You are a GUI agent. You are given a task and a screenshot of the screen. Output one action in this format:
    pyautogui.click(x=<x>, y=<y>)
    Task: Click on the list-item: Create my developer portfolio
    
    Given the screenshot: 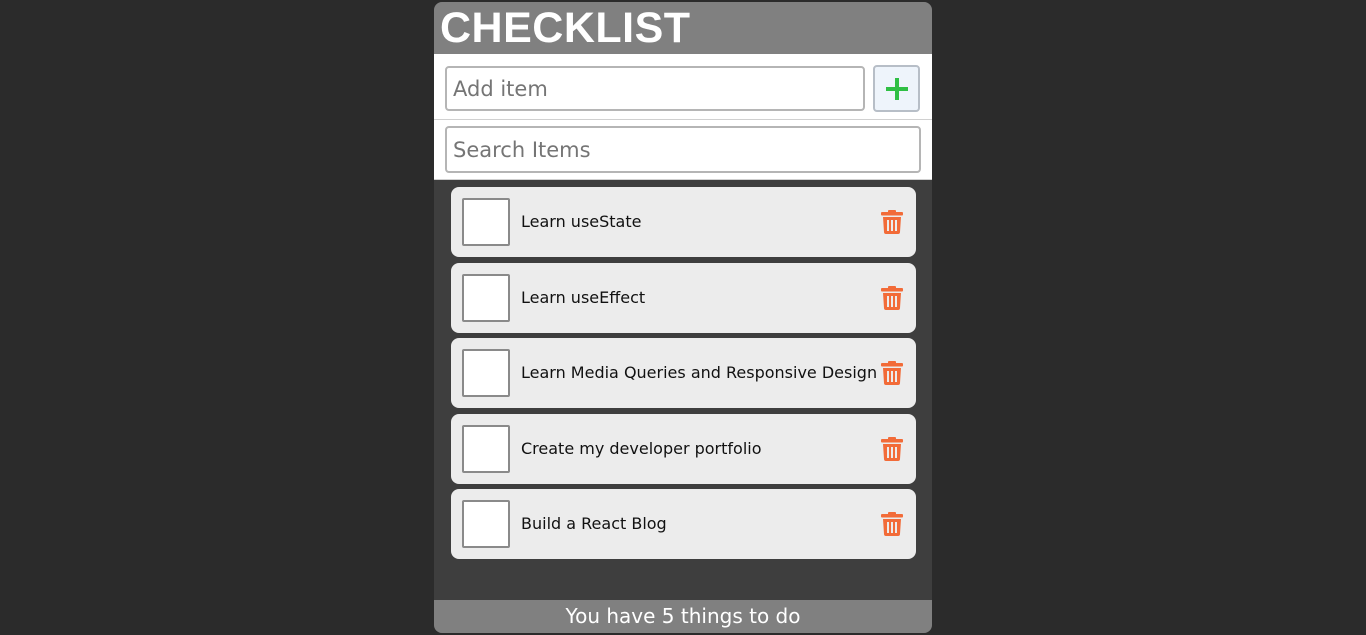 What is the action you would take?
    pyautogui.click(x=683, y=449)
    